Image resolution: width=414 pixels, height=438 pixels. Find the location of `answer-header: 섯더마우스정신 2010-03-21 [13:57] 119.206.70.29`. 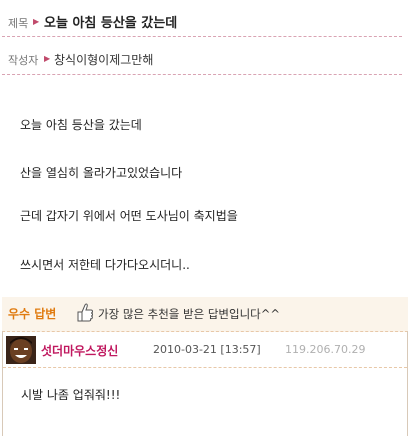

answer-header: 섯더마우스정신 2010-03-21 [13:57] 119.206.70.29 is located at coordinates (205, 349).